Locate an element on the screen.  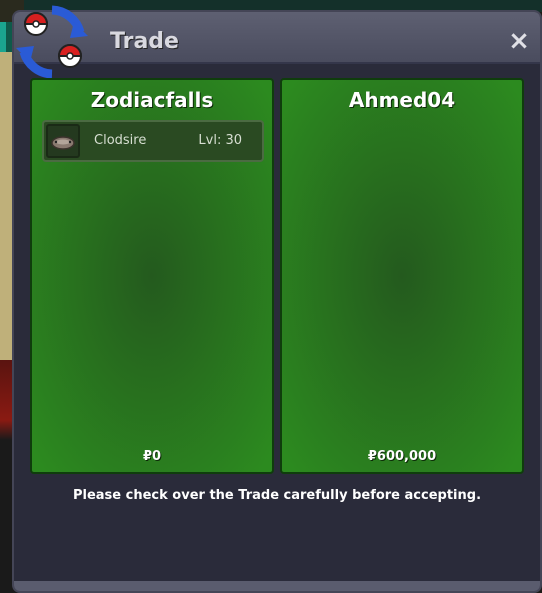
pokemon-name: Clodsire is located at coordinates (120, 140).